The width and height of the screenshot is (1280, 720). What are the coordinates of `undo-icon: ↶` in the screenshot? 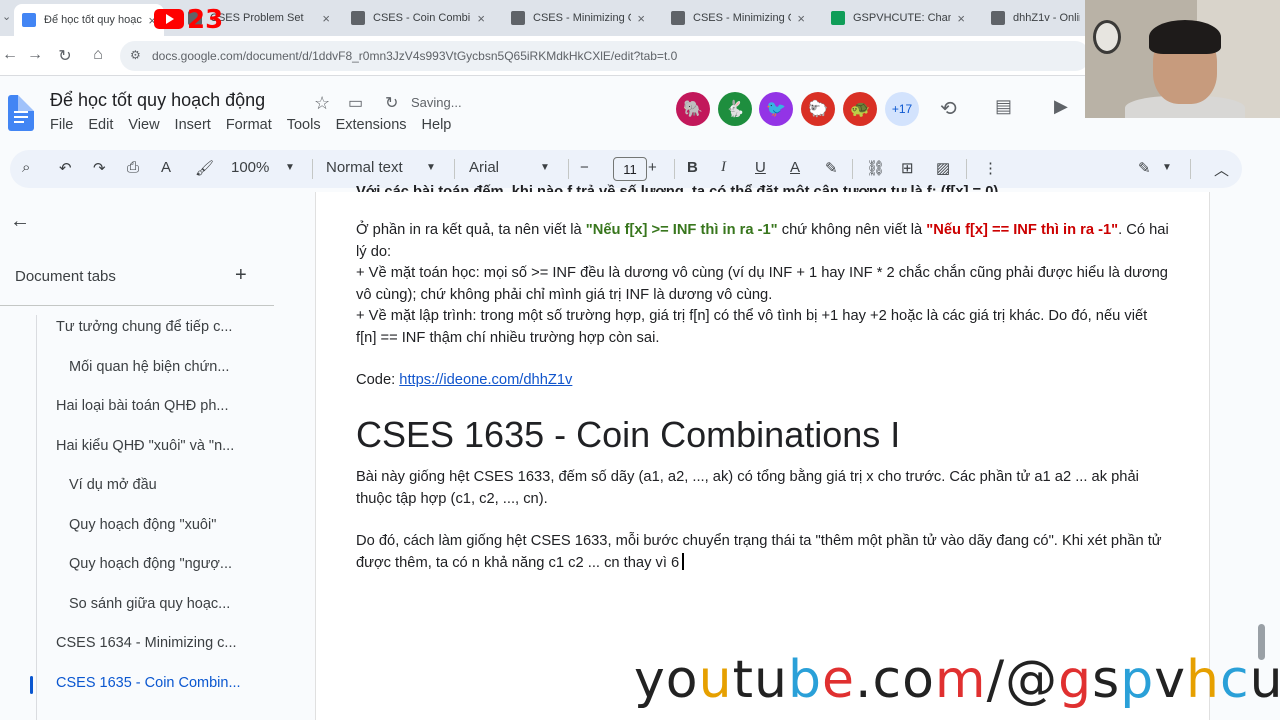 It's located at (65, 168).